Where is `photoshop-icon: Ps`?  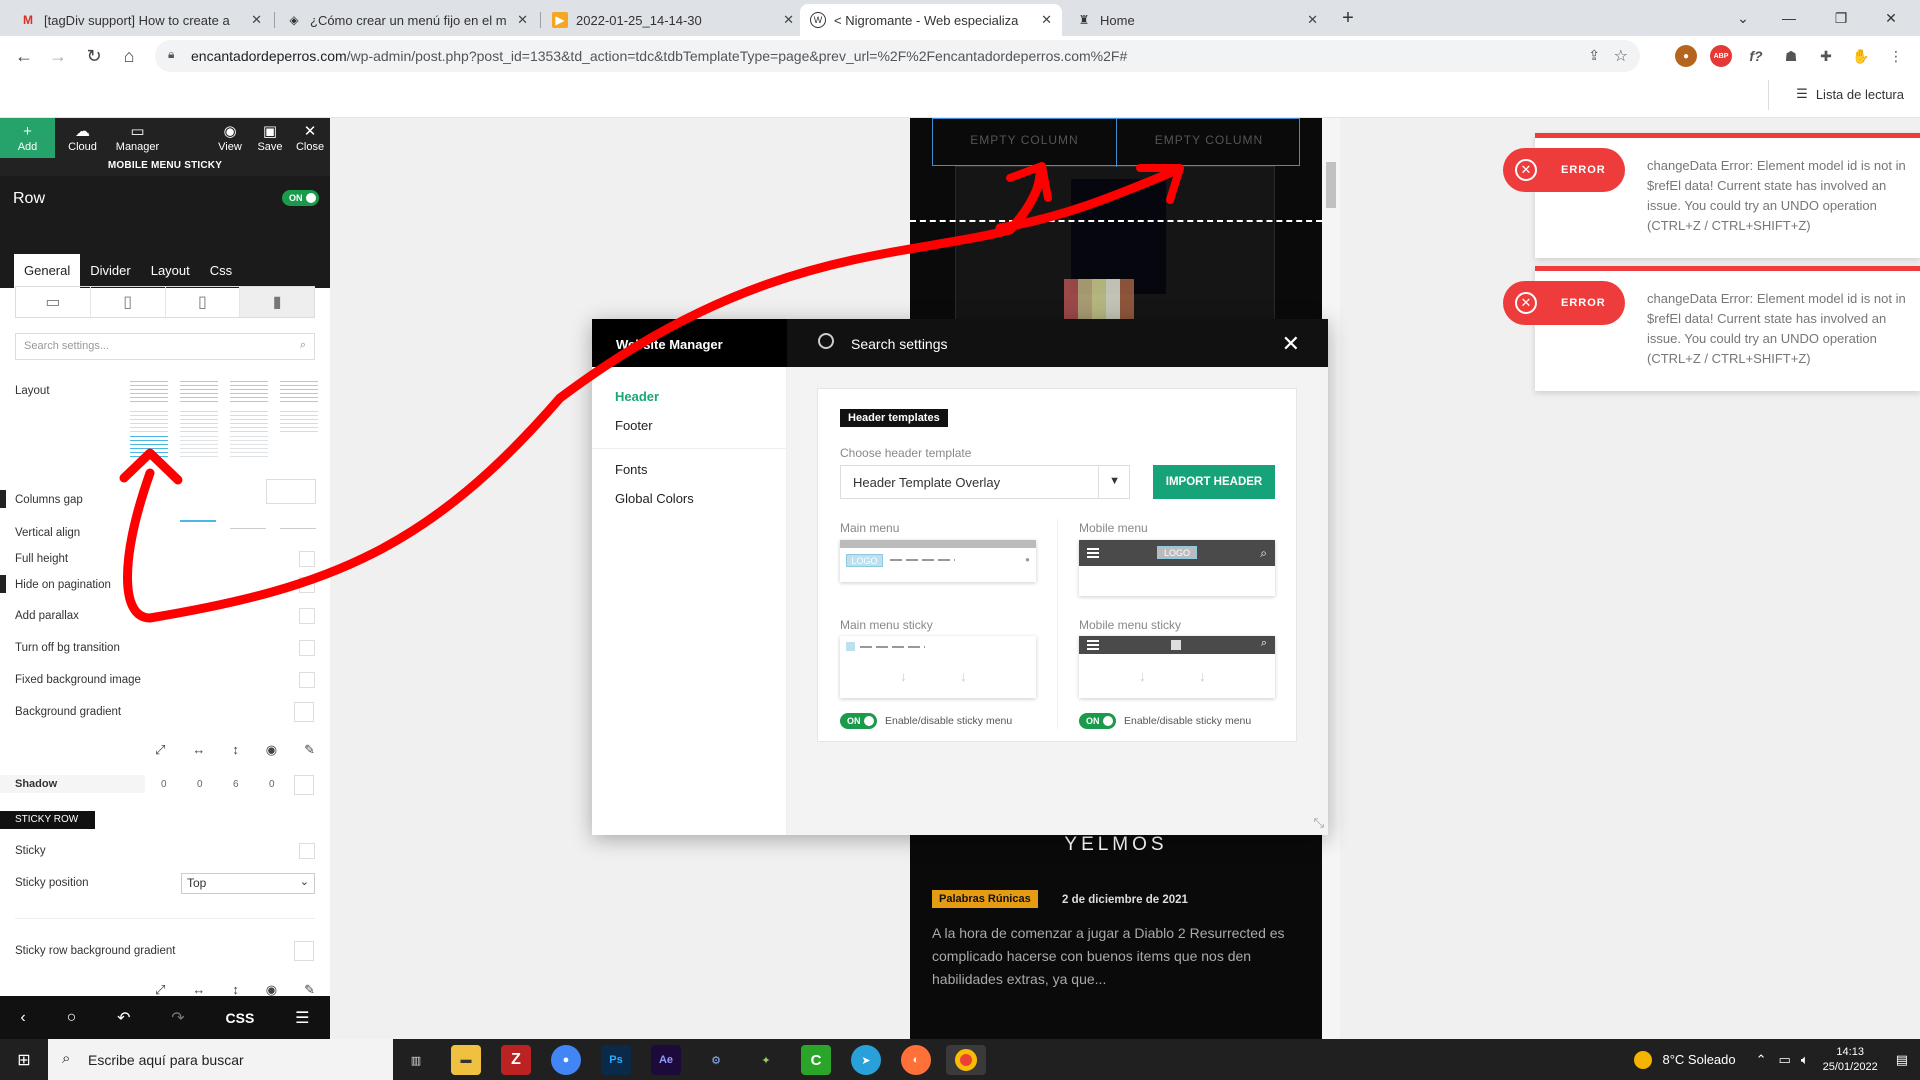
photoshop-icon: Ps is located at coordinates (616, 1060).